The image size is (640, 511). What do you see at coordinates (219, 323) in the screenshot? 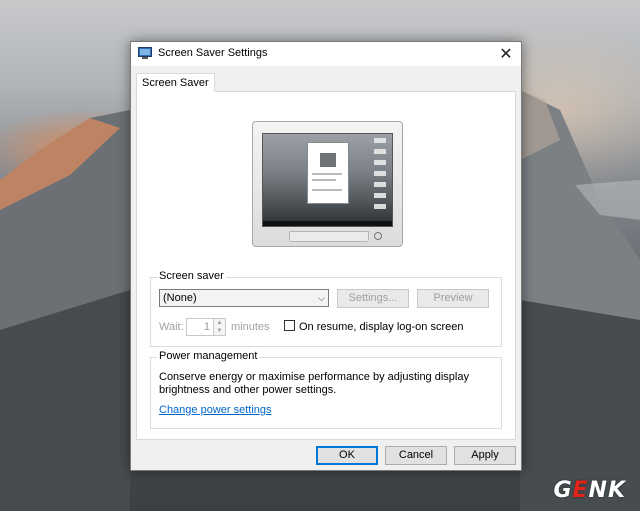
I see `chevron-up-icon: ▲` at bounding box center [219, 323].